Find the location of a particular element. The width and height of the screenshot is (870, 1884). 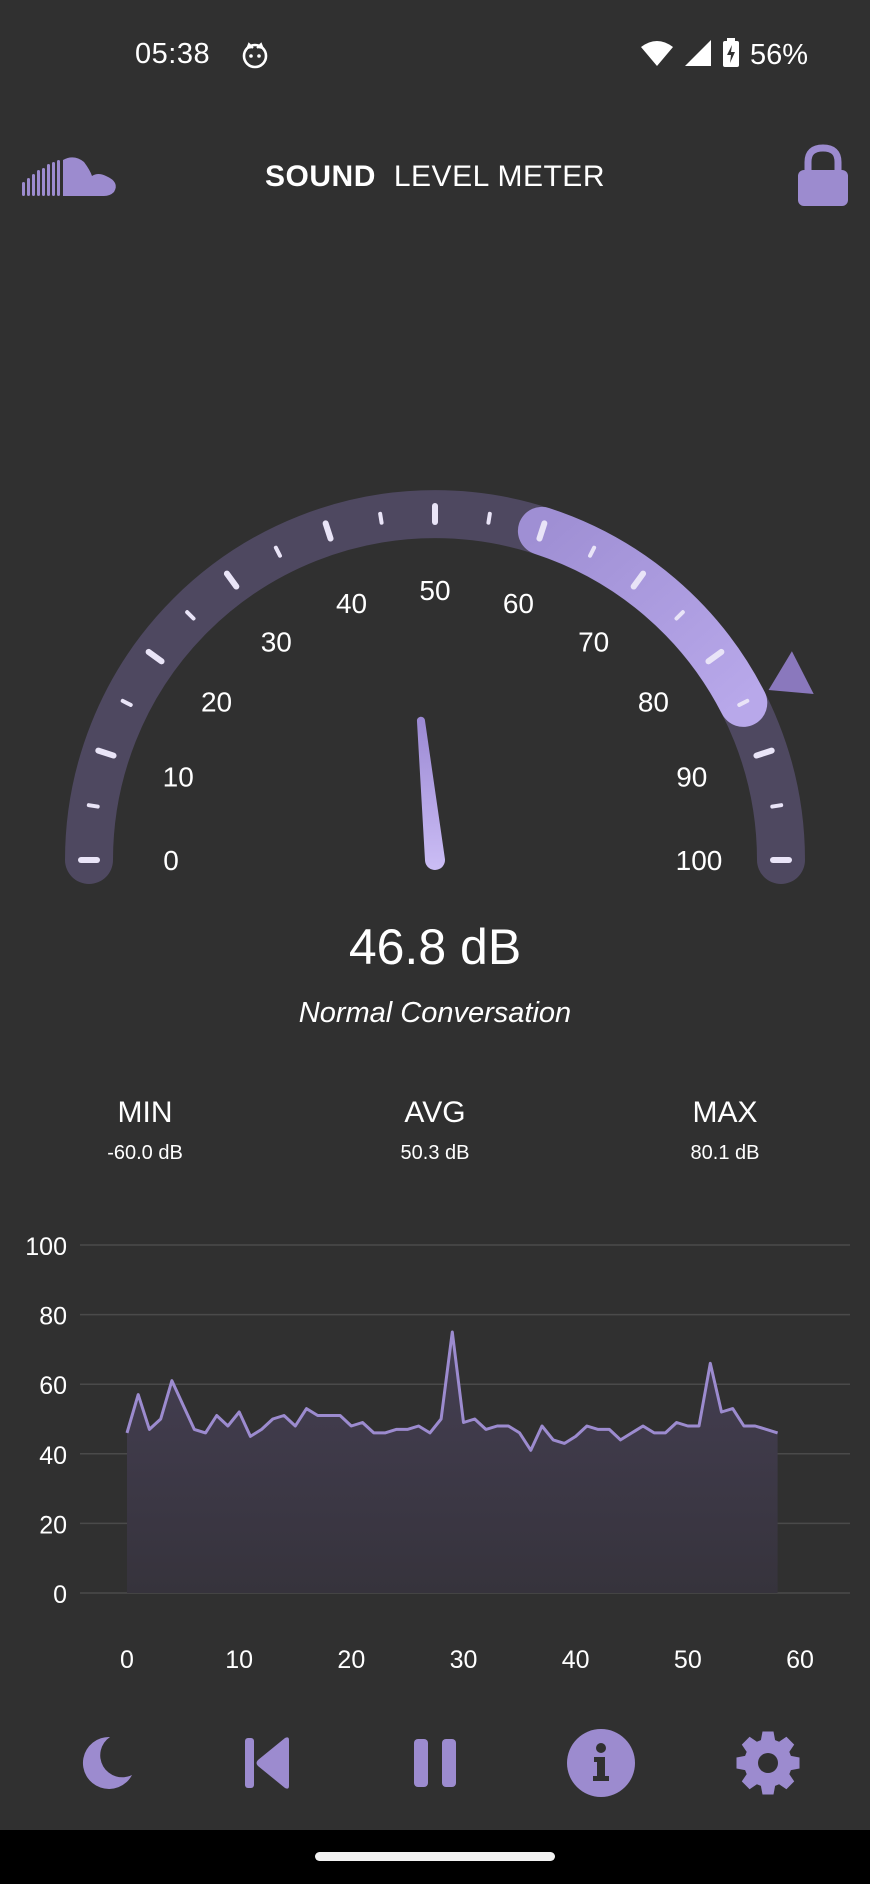

chart-y-labels: 0 20 40 60 80 100 is located at coordinates (46, 1421).